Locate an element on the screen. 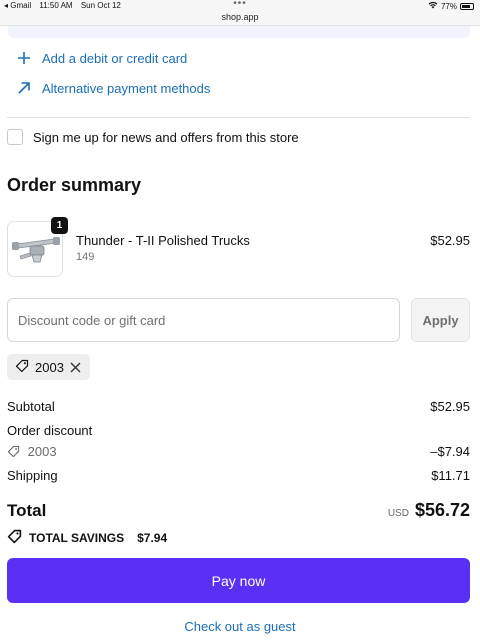 The width and height of the screenshot is (480, 640). subtotal-row: Subtotal $52.95 is located at coordinates (238, 406).